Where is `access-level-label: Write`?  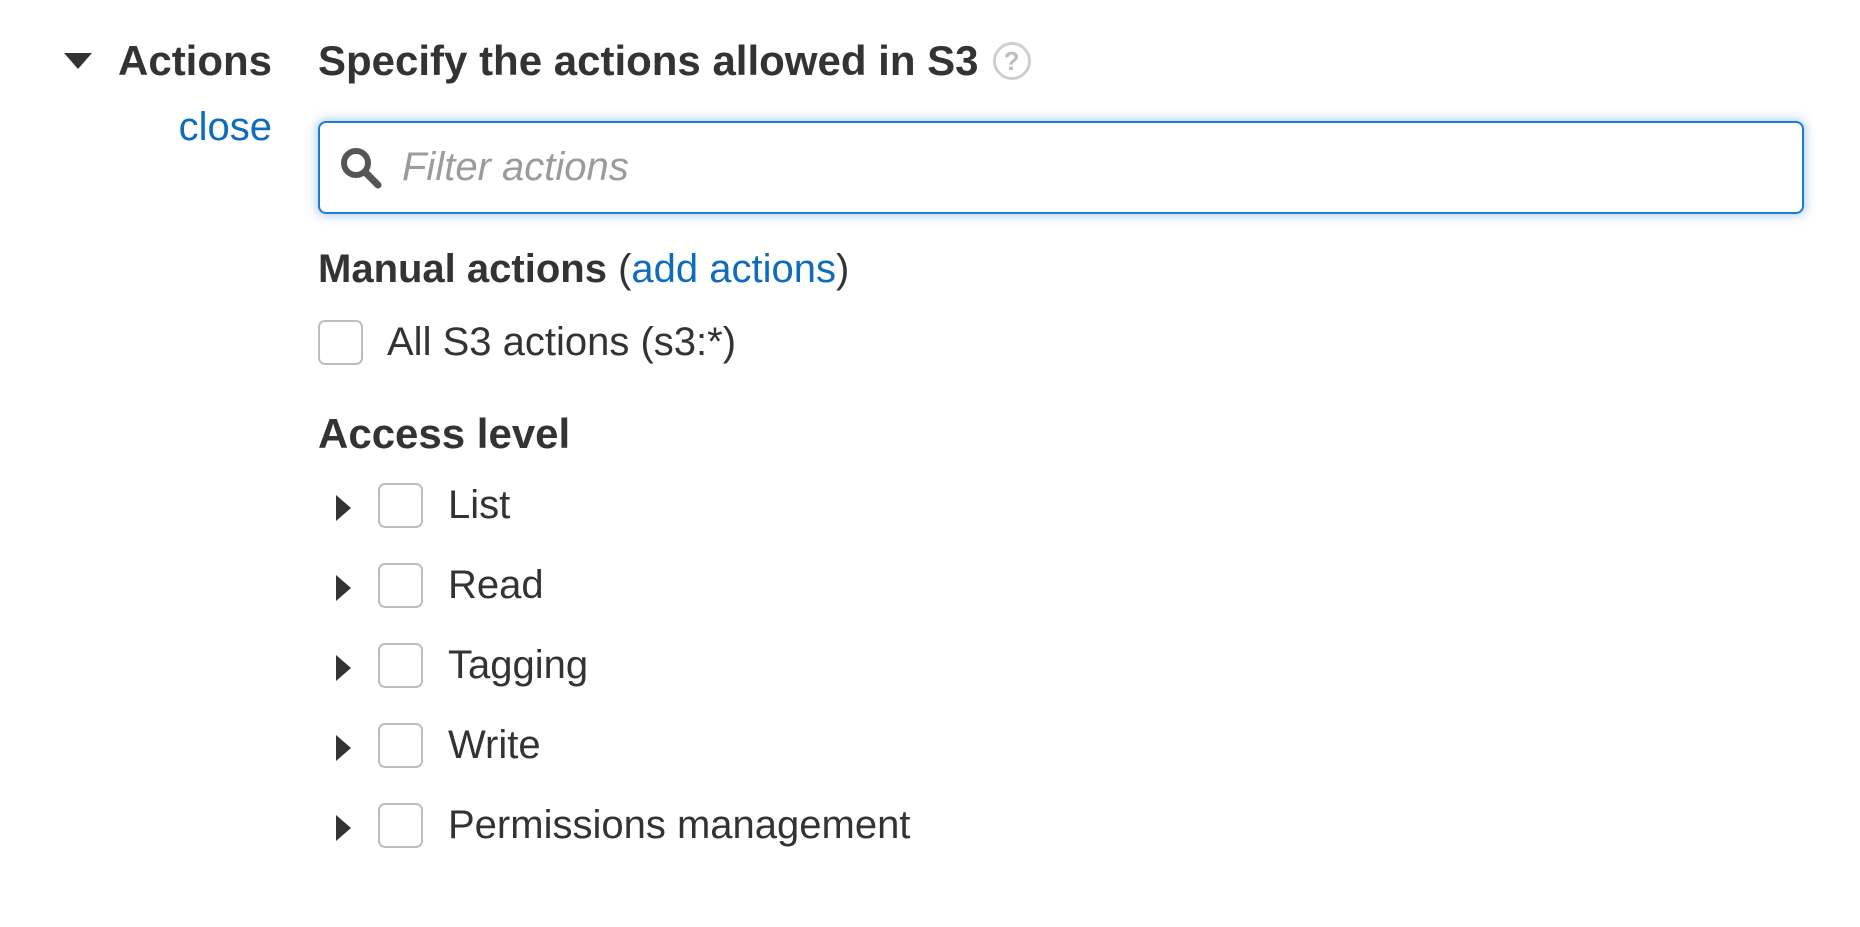
access-level-label: Write is located at coordinates (494, 745).